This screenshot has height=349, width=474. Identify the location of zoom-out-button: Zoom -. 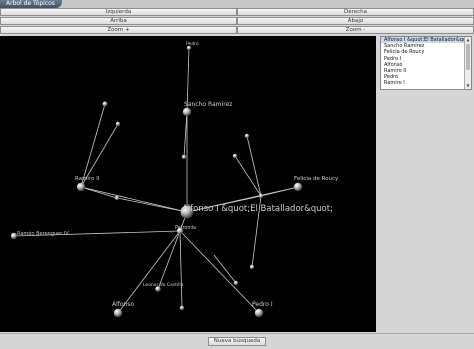
(355, 30).